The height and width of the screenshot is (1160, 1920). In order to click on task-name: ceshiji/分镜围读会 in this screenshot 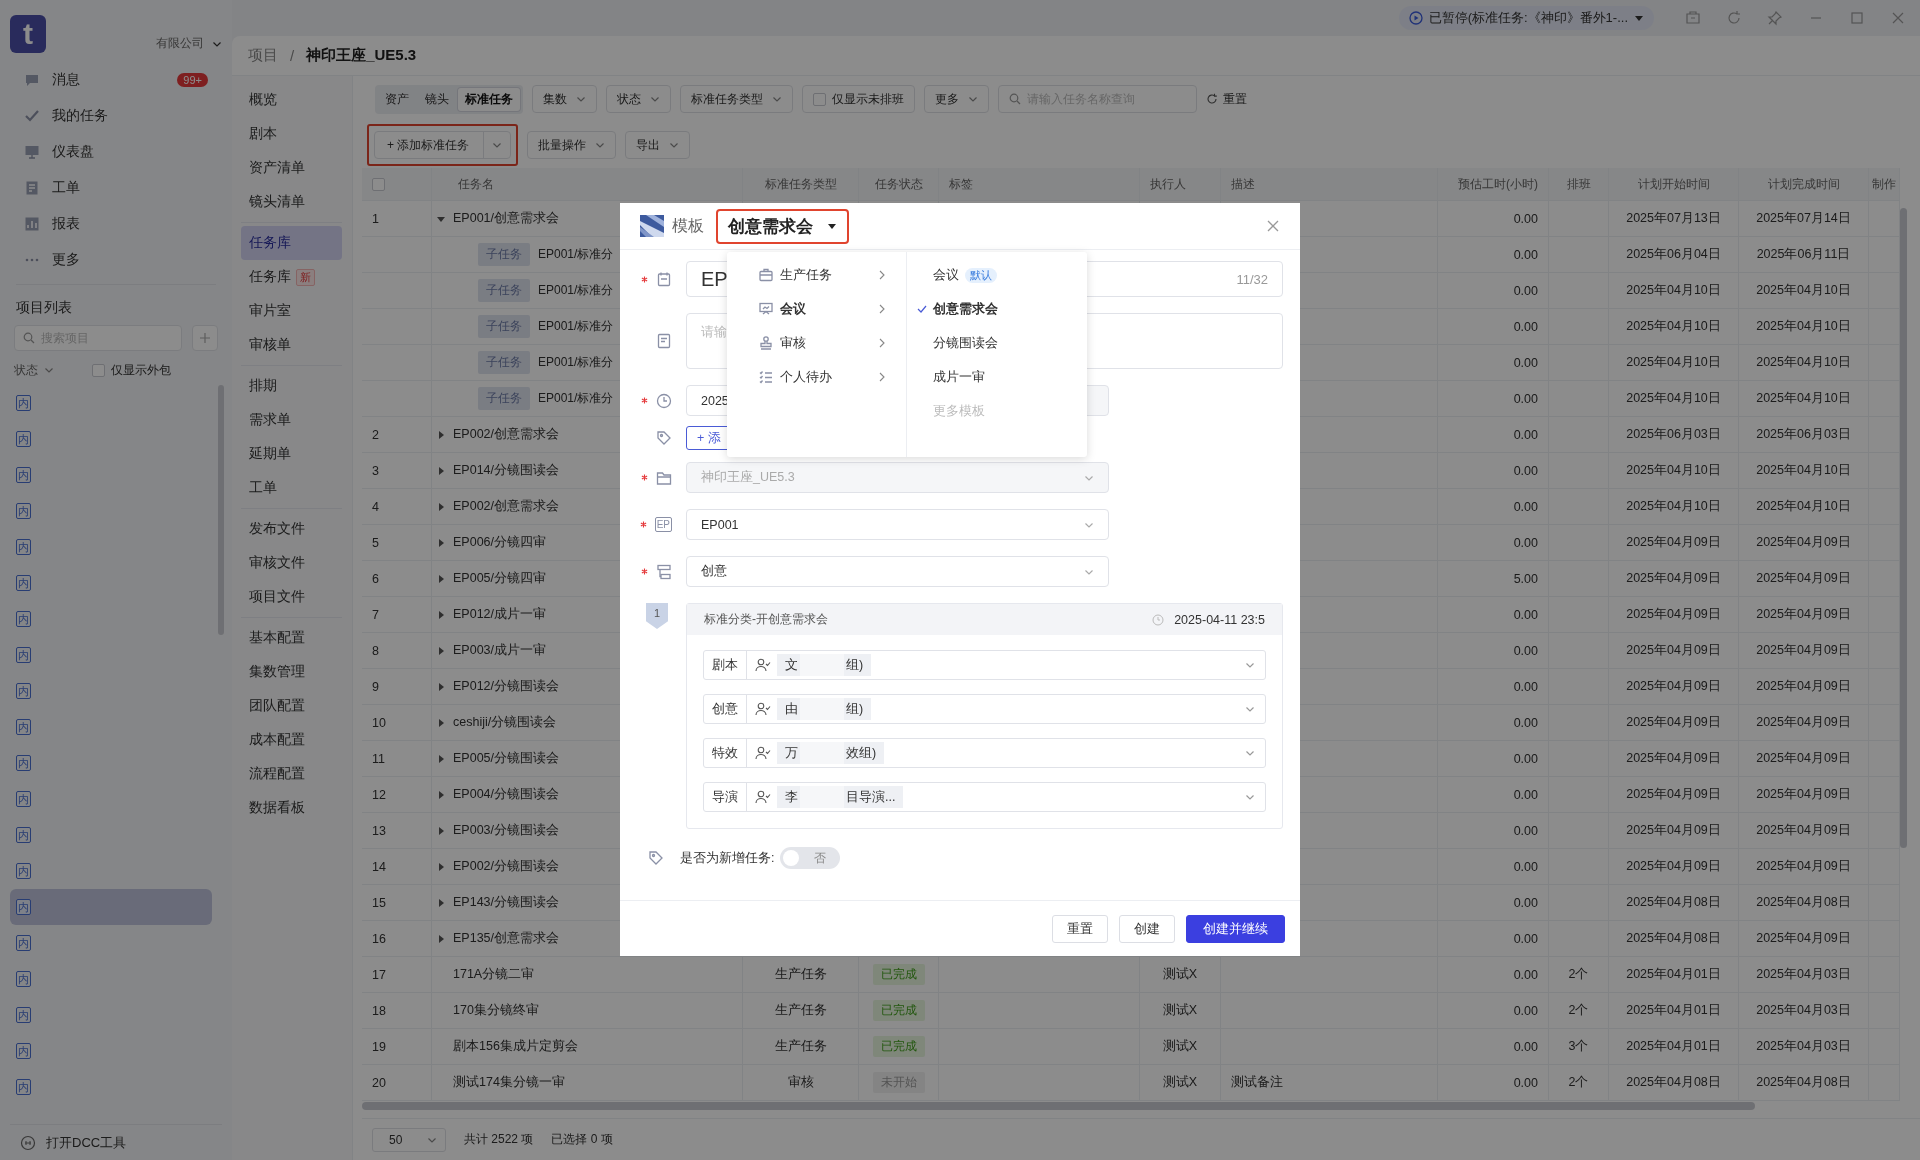, I will do `click(505, 722)`.